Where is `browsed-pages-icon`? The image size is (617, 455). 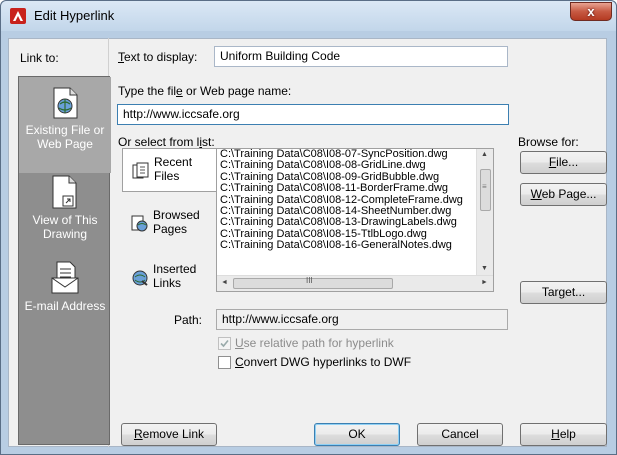 browsed-pages-icon is located at coordinates (139, 223).